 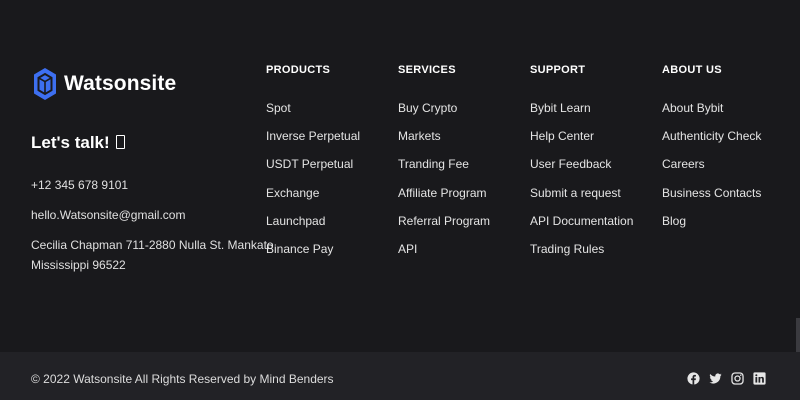 What do you see at coordinates (759, 378) in the screenshot?
I see `linkedin-icon` at bounding box center [759, 378].